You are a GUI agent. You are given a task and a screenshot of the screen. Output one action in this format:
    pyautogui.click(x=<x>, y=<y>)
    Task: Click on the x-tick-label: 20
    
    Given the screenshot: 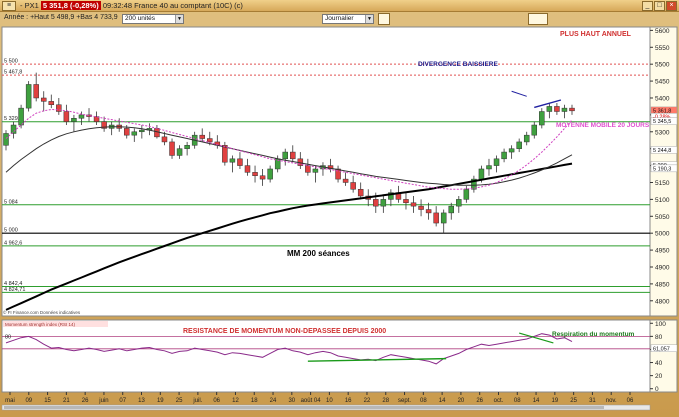 What is the action you would take?
    pyautogui.click(x=461, y=401)
    